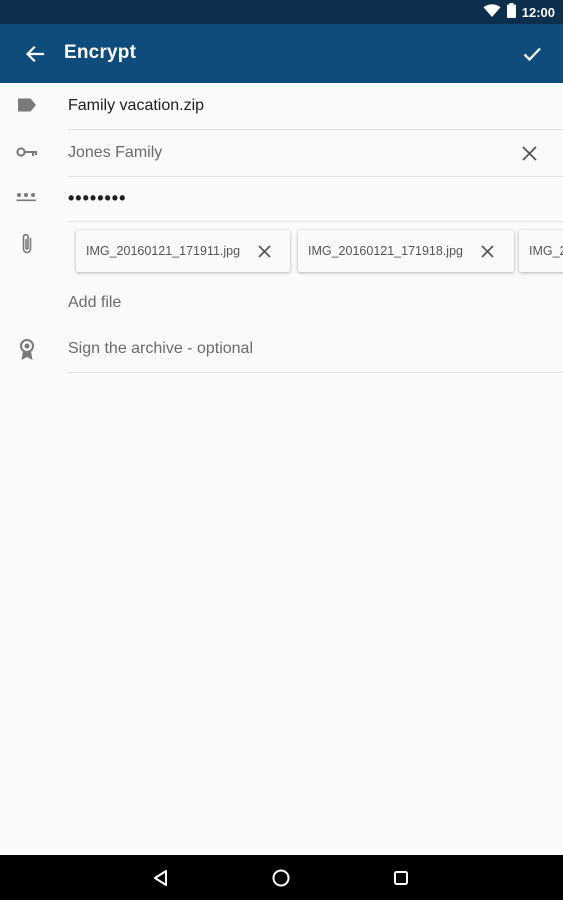  What do you see at coordinates (136, 105) in the screenshot?
I see `archive-name-value: Family vacation.zip` at bounding box center [136, 105].